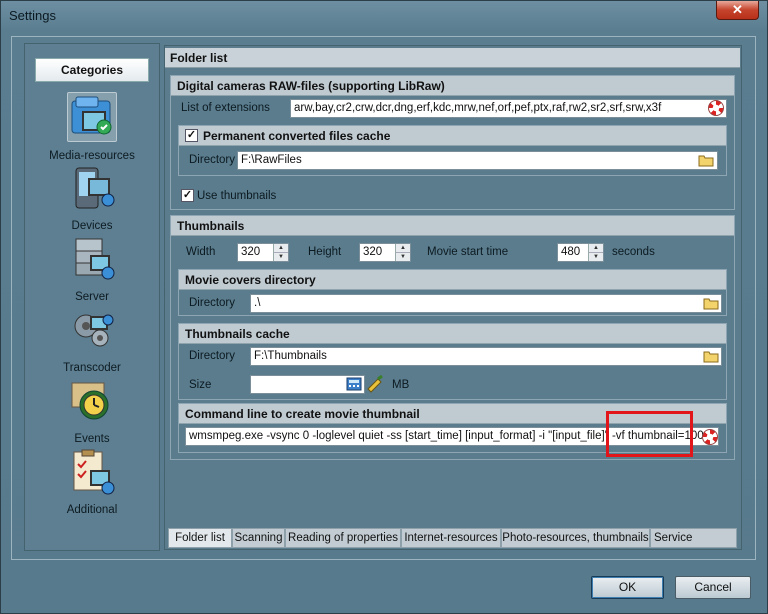 Image resolution: width=768 pixels, height=614 pixels. Describe the element at coordinates (451, 538) in the screenshot. I see `tab-internet-resources: Internet-resources` at that location.